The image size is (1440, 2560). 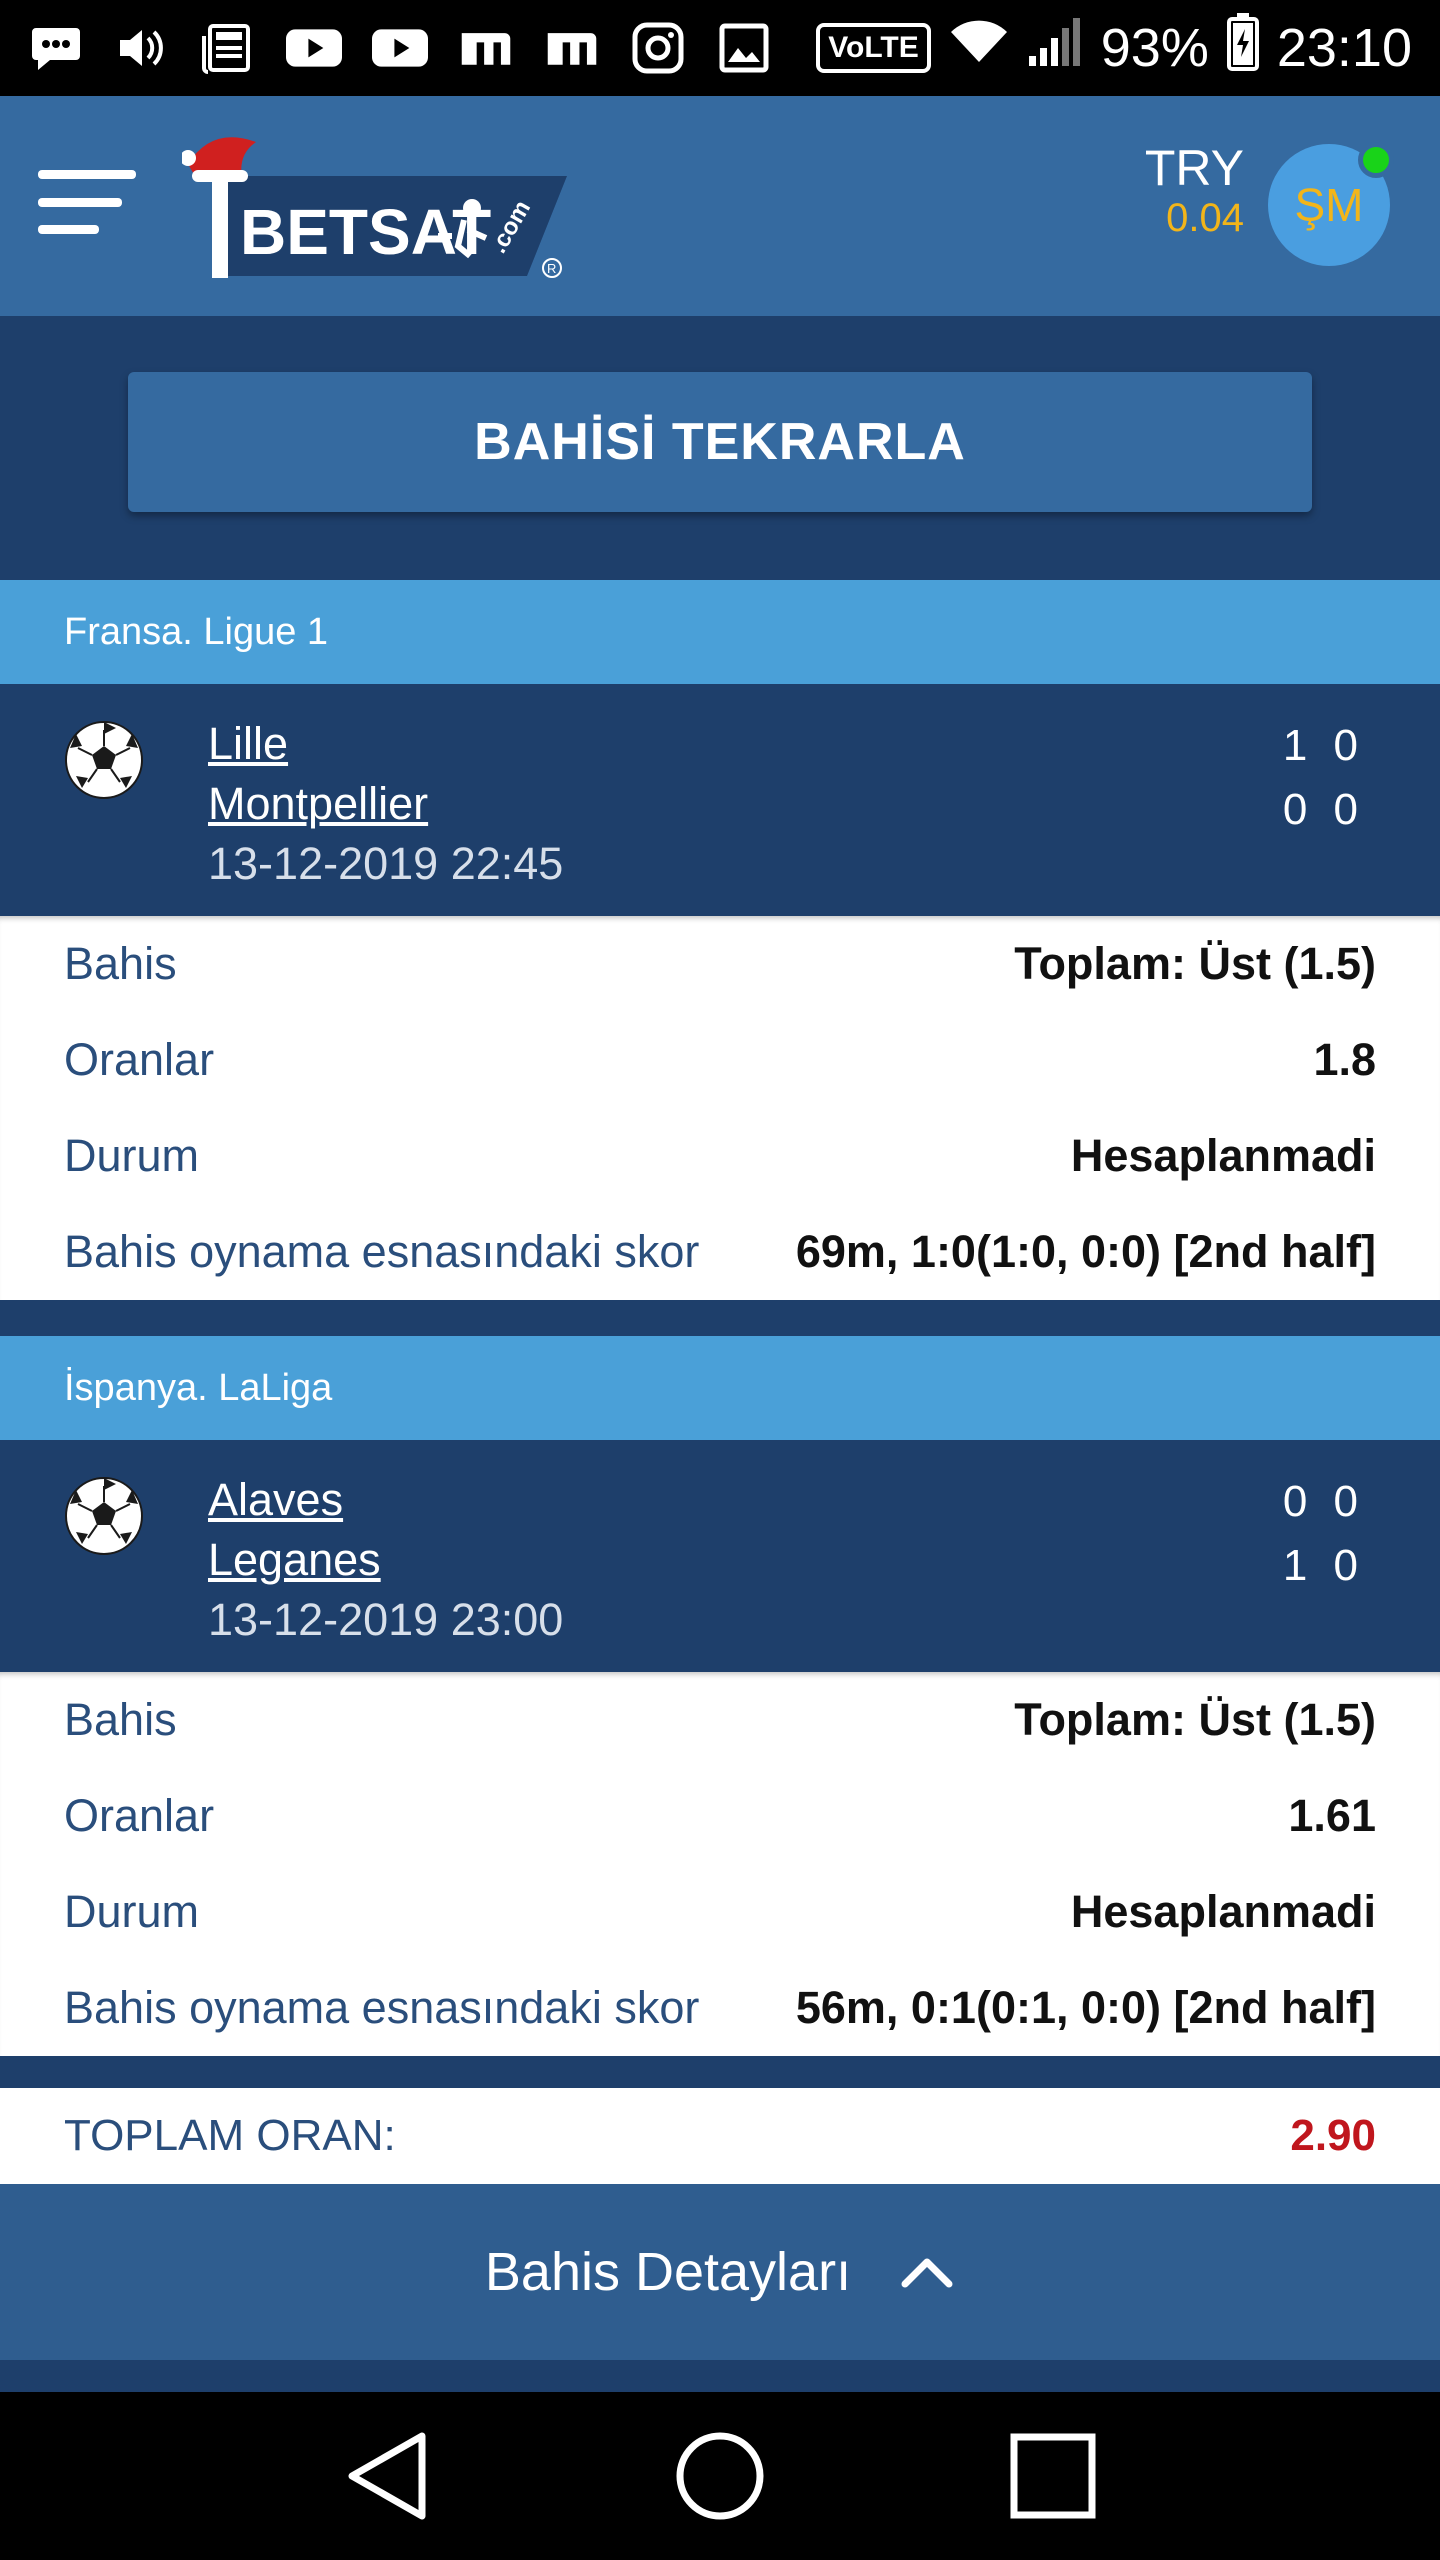 I want to click on wifi-icon, so click(x=979, y=48).